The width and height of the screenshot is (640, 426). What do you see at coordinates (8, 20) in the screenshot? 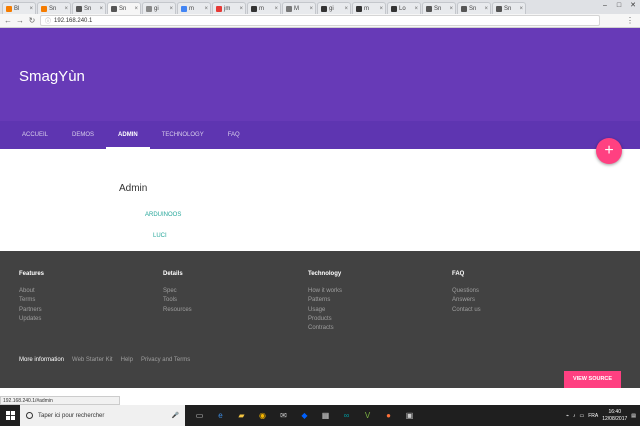
I see `back-icon: ←` at bounding box center [8, 20].